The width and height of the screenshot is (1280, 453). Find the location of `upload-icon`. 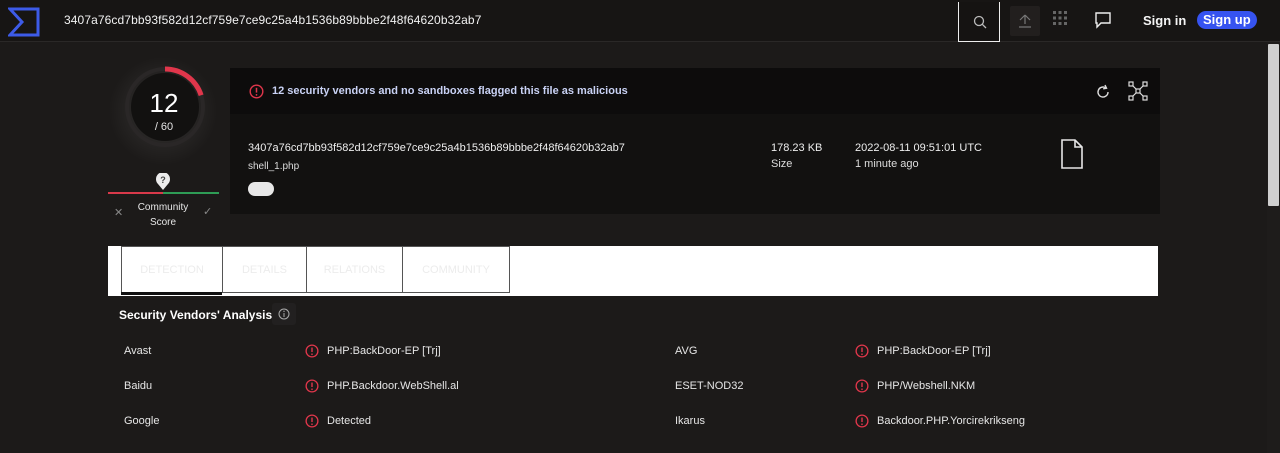

upload-icon is located at coordinates (1025, 21).